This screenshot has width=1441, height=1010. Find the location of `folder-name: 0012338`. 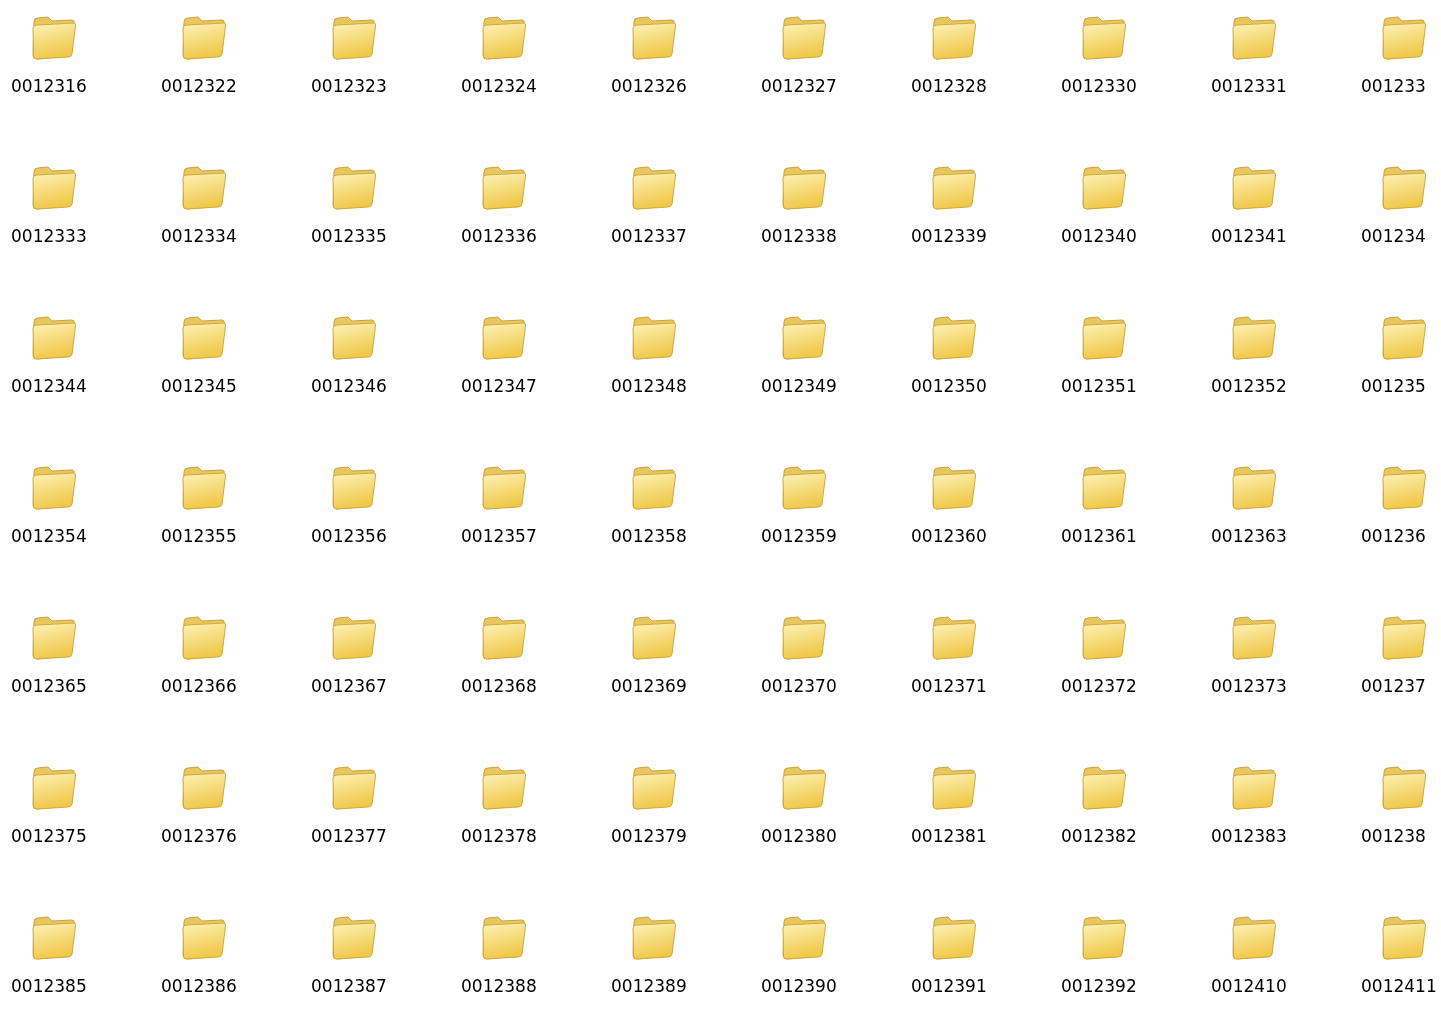

folder-name: 0012338 is located at coordinates (799, 236).